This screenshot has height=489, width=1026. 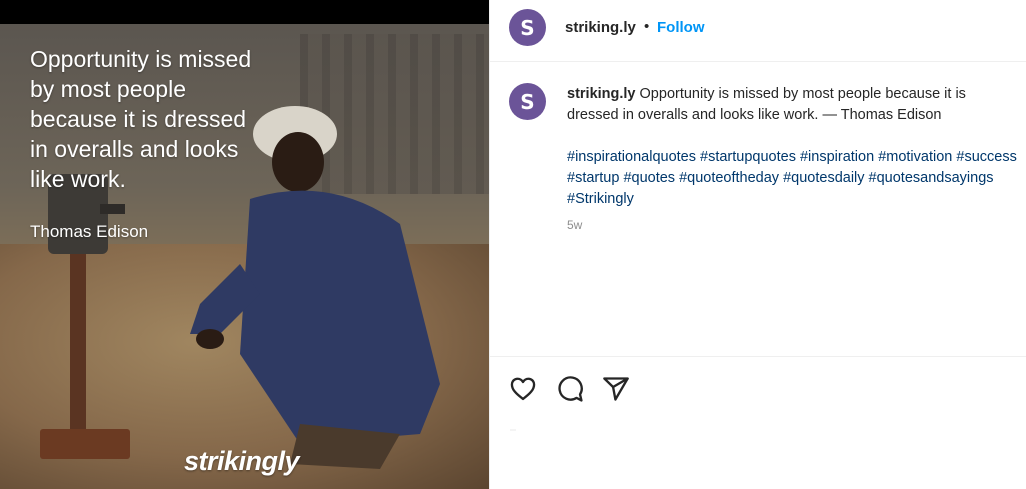 What do you see at coordinates (108, 89) in the screenshot?
I see `quote-line: by most people` at bounding box center [108, 89].